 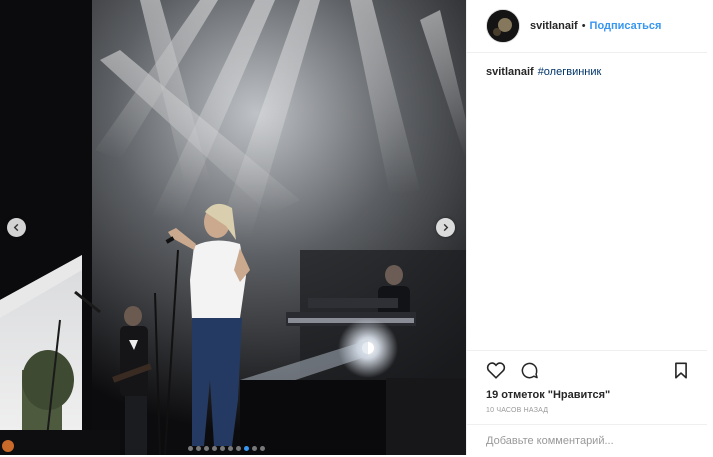 What do you see at coordinates (226, 448) in the screenshot?
I see `carousel-indicator` at bounding box center [226, 448].